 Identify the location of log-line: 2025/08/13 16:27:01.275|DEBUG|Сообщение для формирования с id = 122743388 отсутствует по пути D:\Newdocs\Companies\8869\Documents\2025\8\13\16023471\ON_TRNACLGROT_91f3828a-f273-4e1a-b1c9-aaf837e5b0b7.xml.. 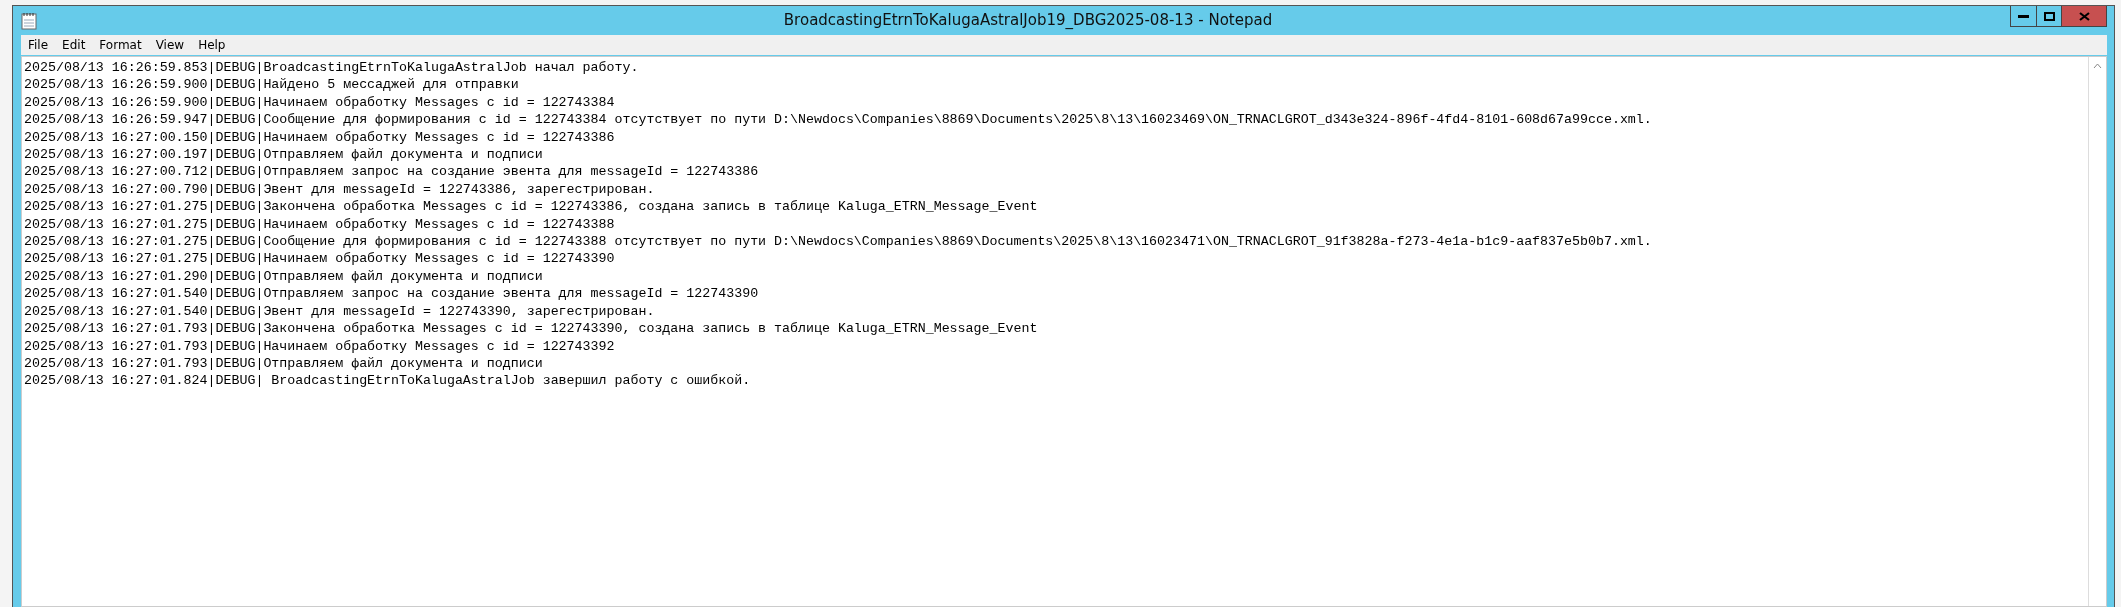
(838, 242).